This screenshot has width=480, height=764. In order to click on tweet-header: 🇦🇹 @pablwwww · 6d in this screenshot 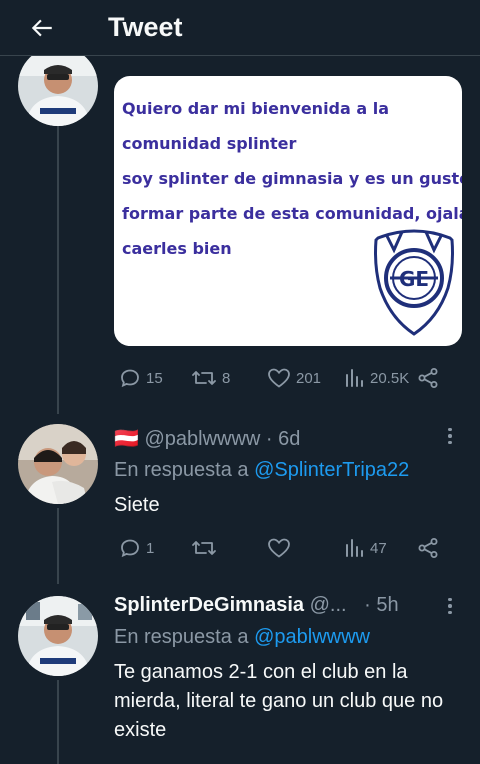, I will do `click(207, 438)`.